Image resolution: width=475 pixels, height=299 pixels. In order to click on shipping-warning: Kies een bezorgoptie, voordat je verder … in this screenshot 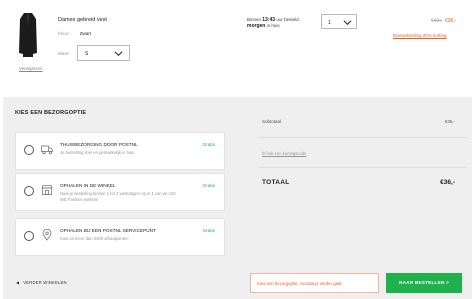, I will do `click(314, 283)`.